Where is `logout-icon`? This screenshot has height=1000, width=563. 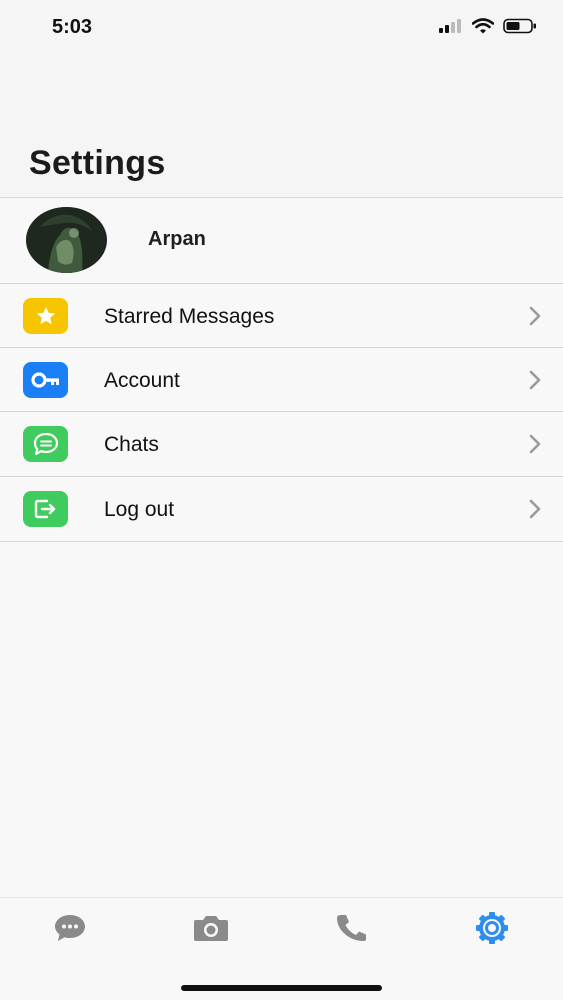 logout-icon is located at coordinates (45, 509).